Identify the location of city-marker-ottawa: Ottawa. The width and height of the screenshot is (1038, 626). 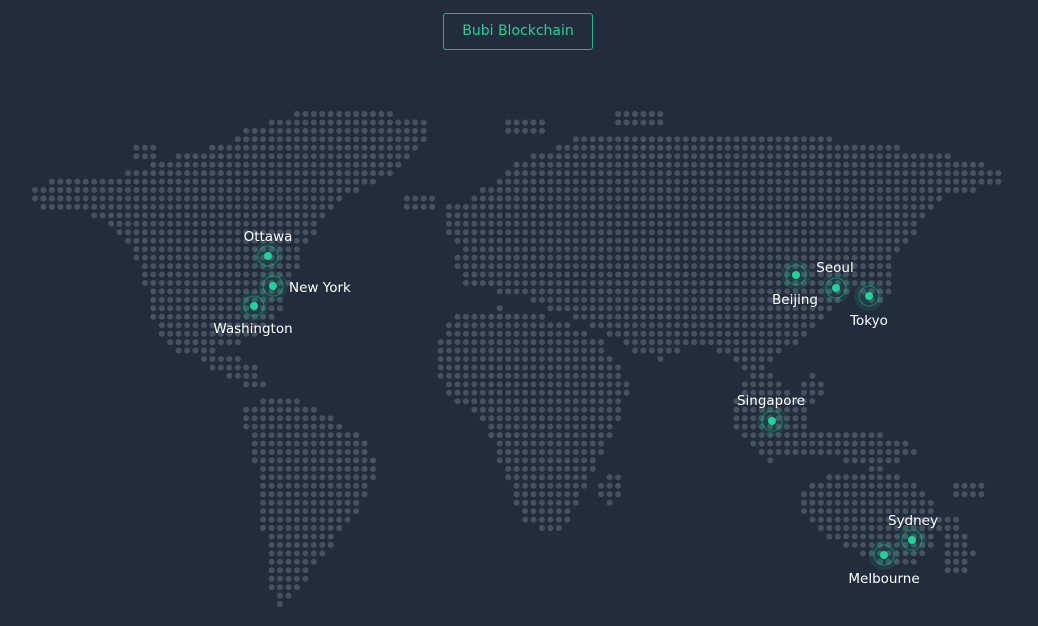
(268, 250).